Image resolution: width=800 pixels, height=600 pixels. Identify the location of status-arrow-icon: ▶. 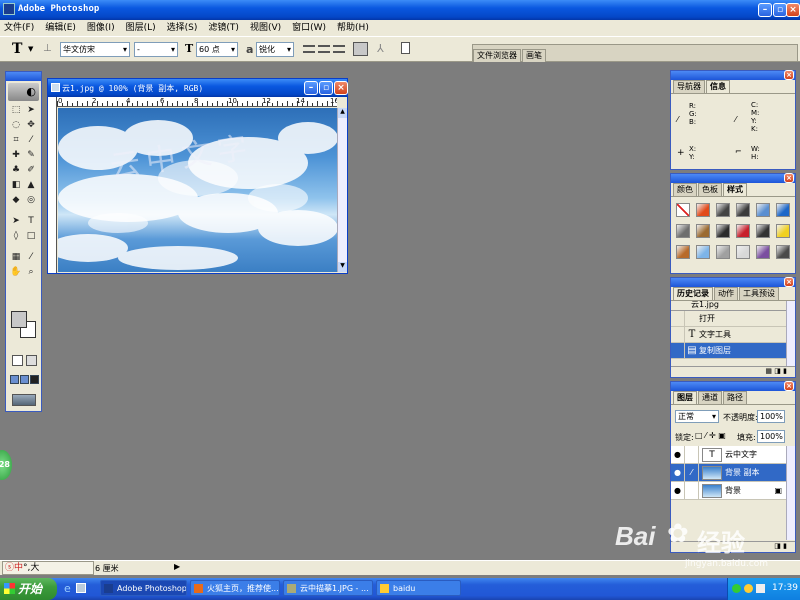
(177, 566).